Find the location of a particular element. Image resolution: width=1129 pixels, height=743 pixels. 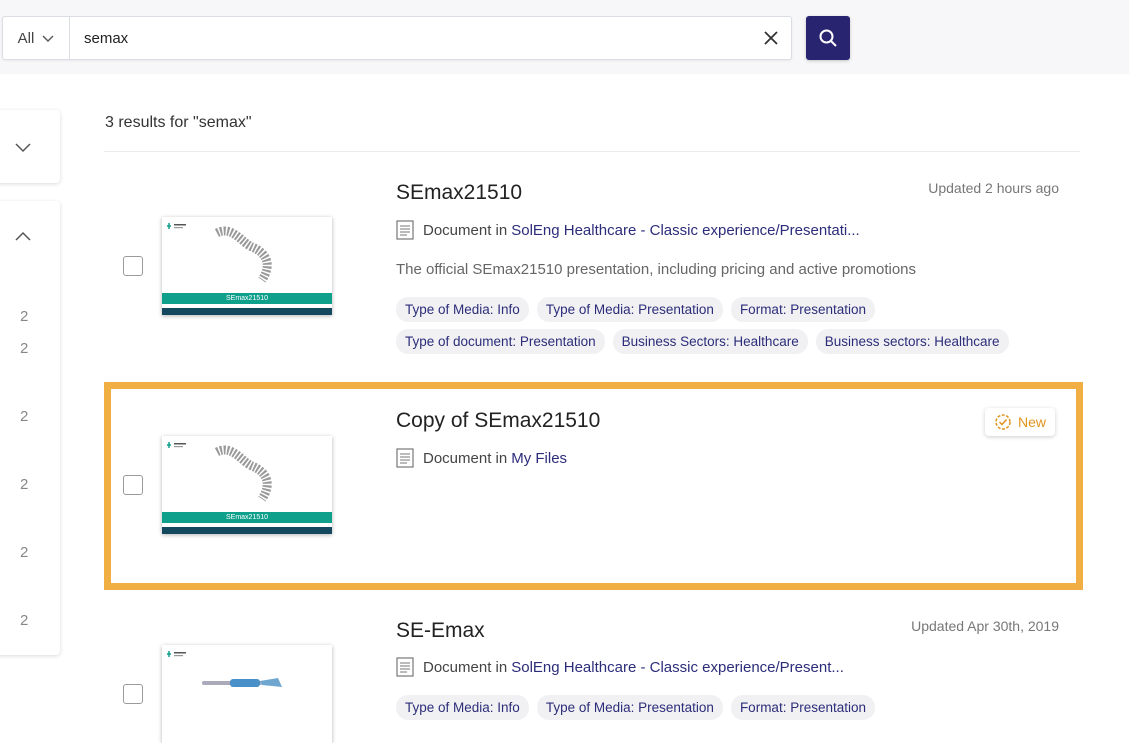

result-thumbnail is located at coordinates (247, 694).